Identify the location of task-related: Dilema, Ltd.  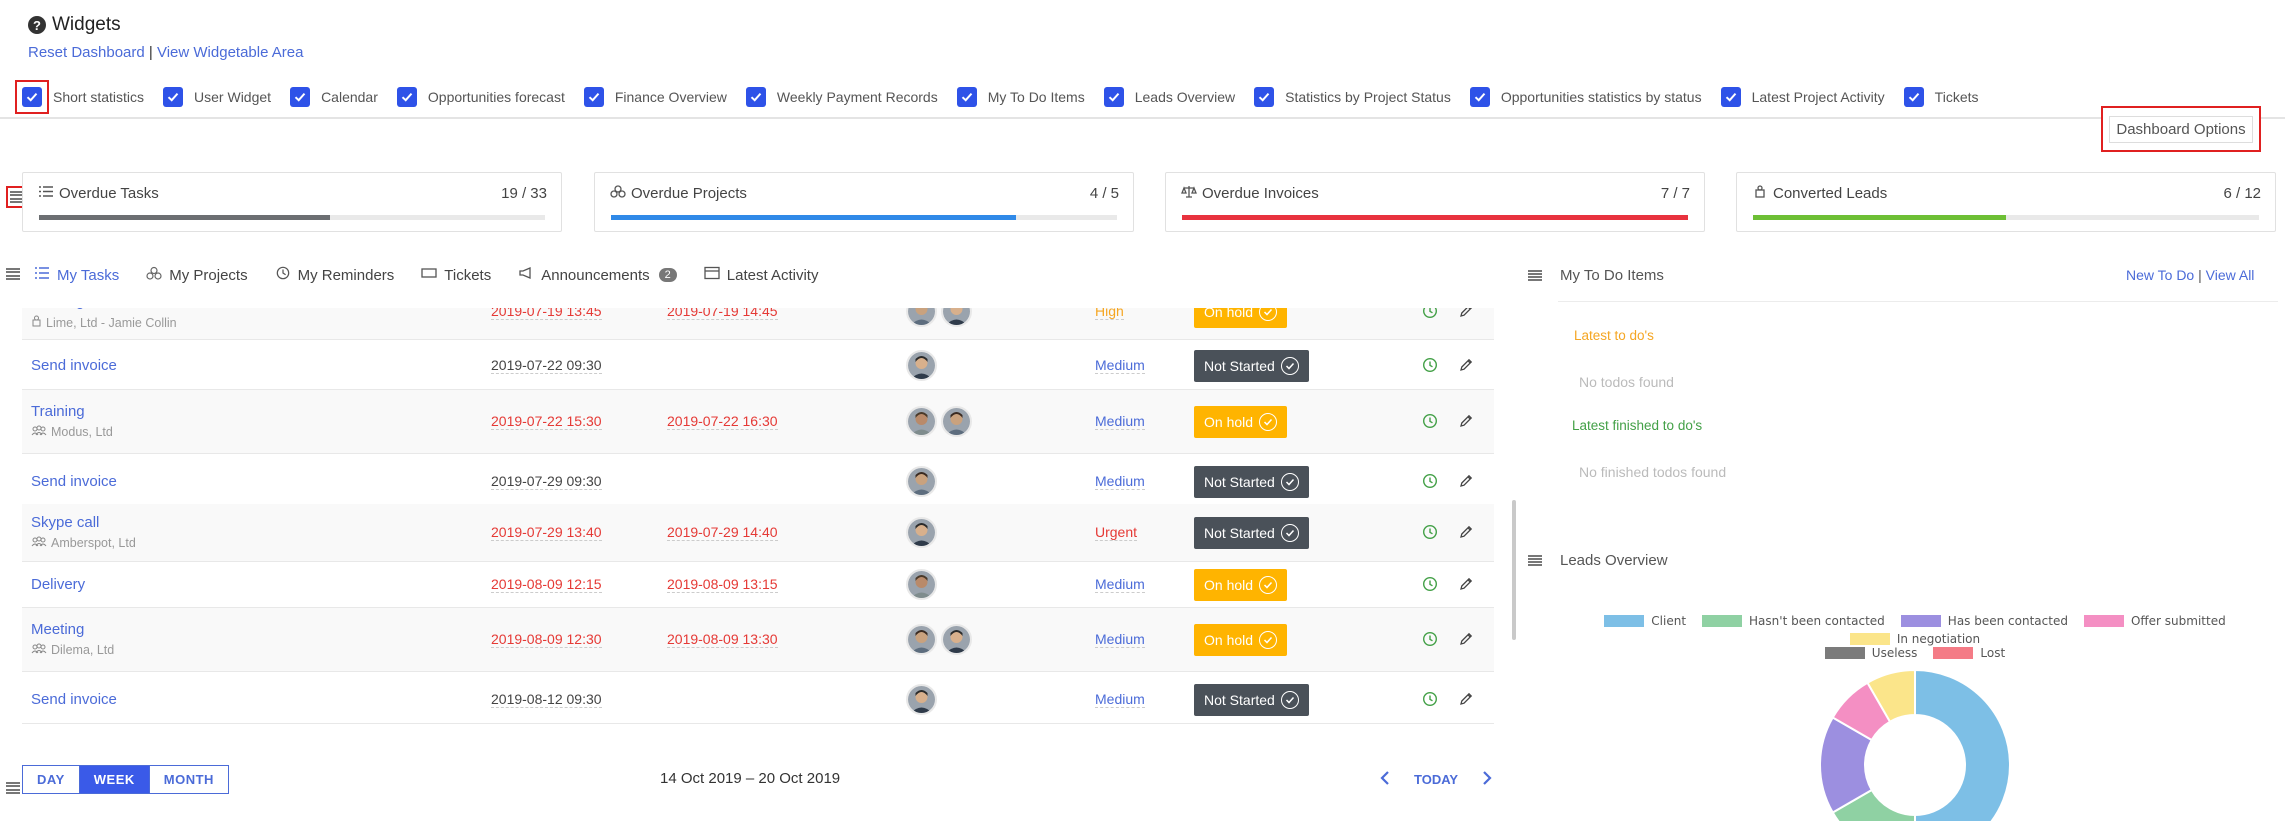
(72, 650).